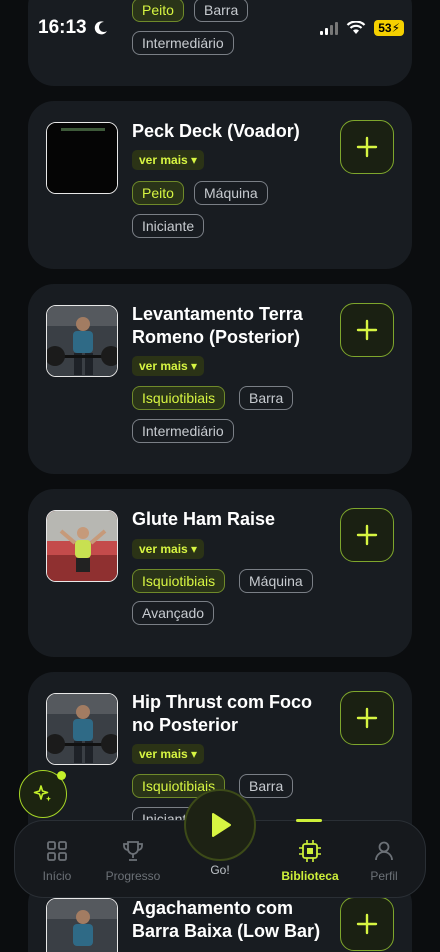 This screenshot has width=440, height=952. I want to click on notification-dot, so click(61, 775).